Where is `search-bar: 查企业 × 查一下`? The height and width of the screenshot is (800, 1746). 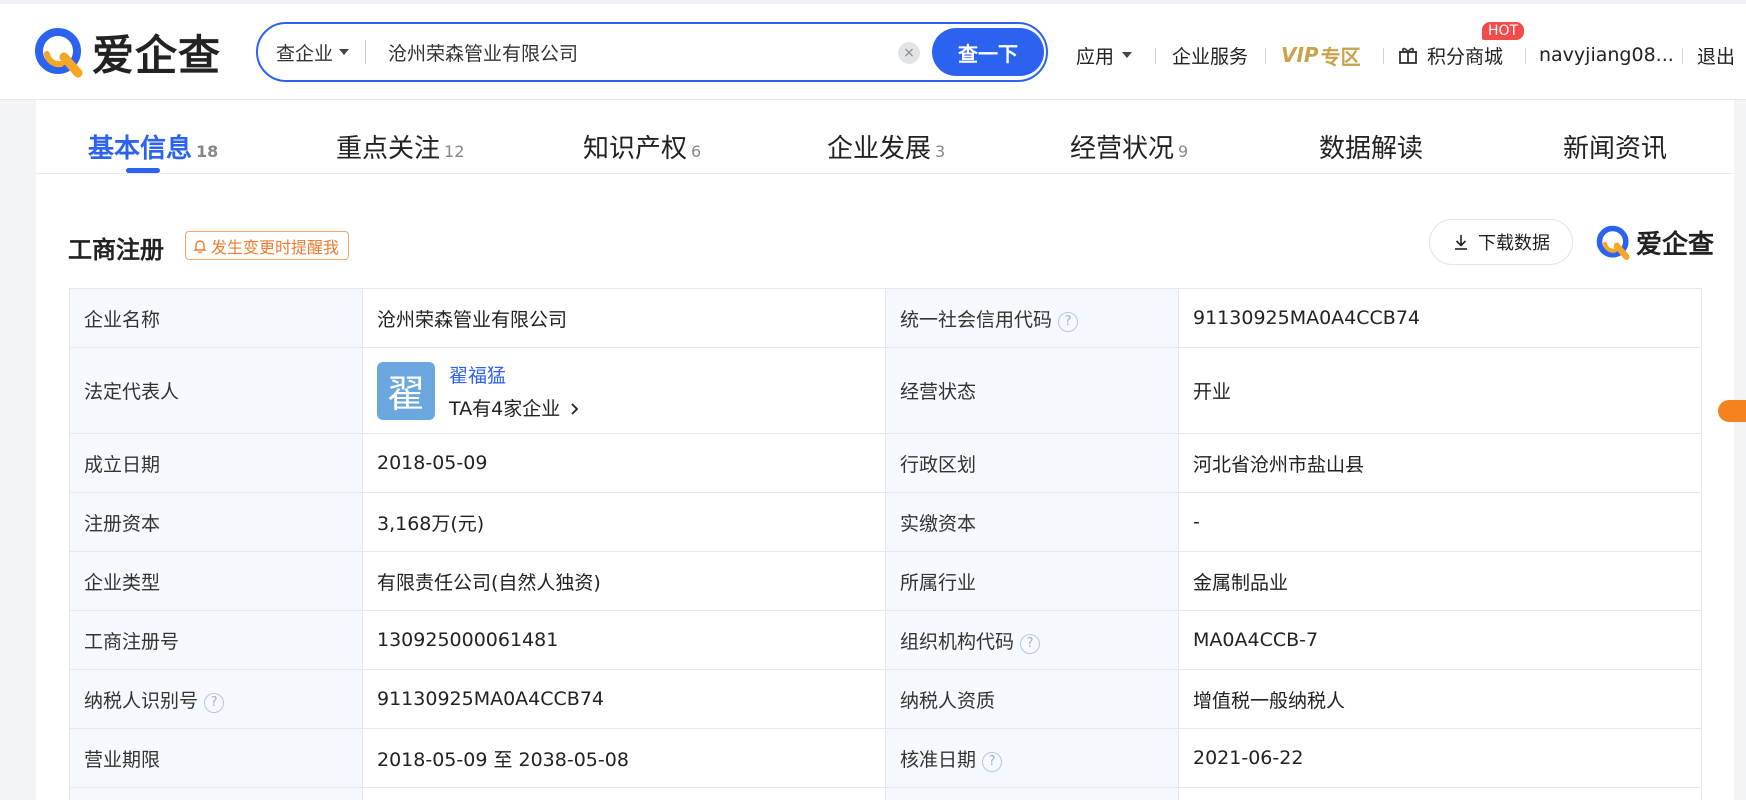 search-bar: 查企业 × 查一下 is located at coordinates (652, 52).